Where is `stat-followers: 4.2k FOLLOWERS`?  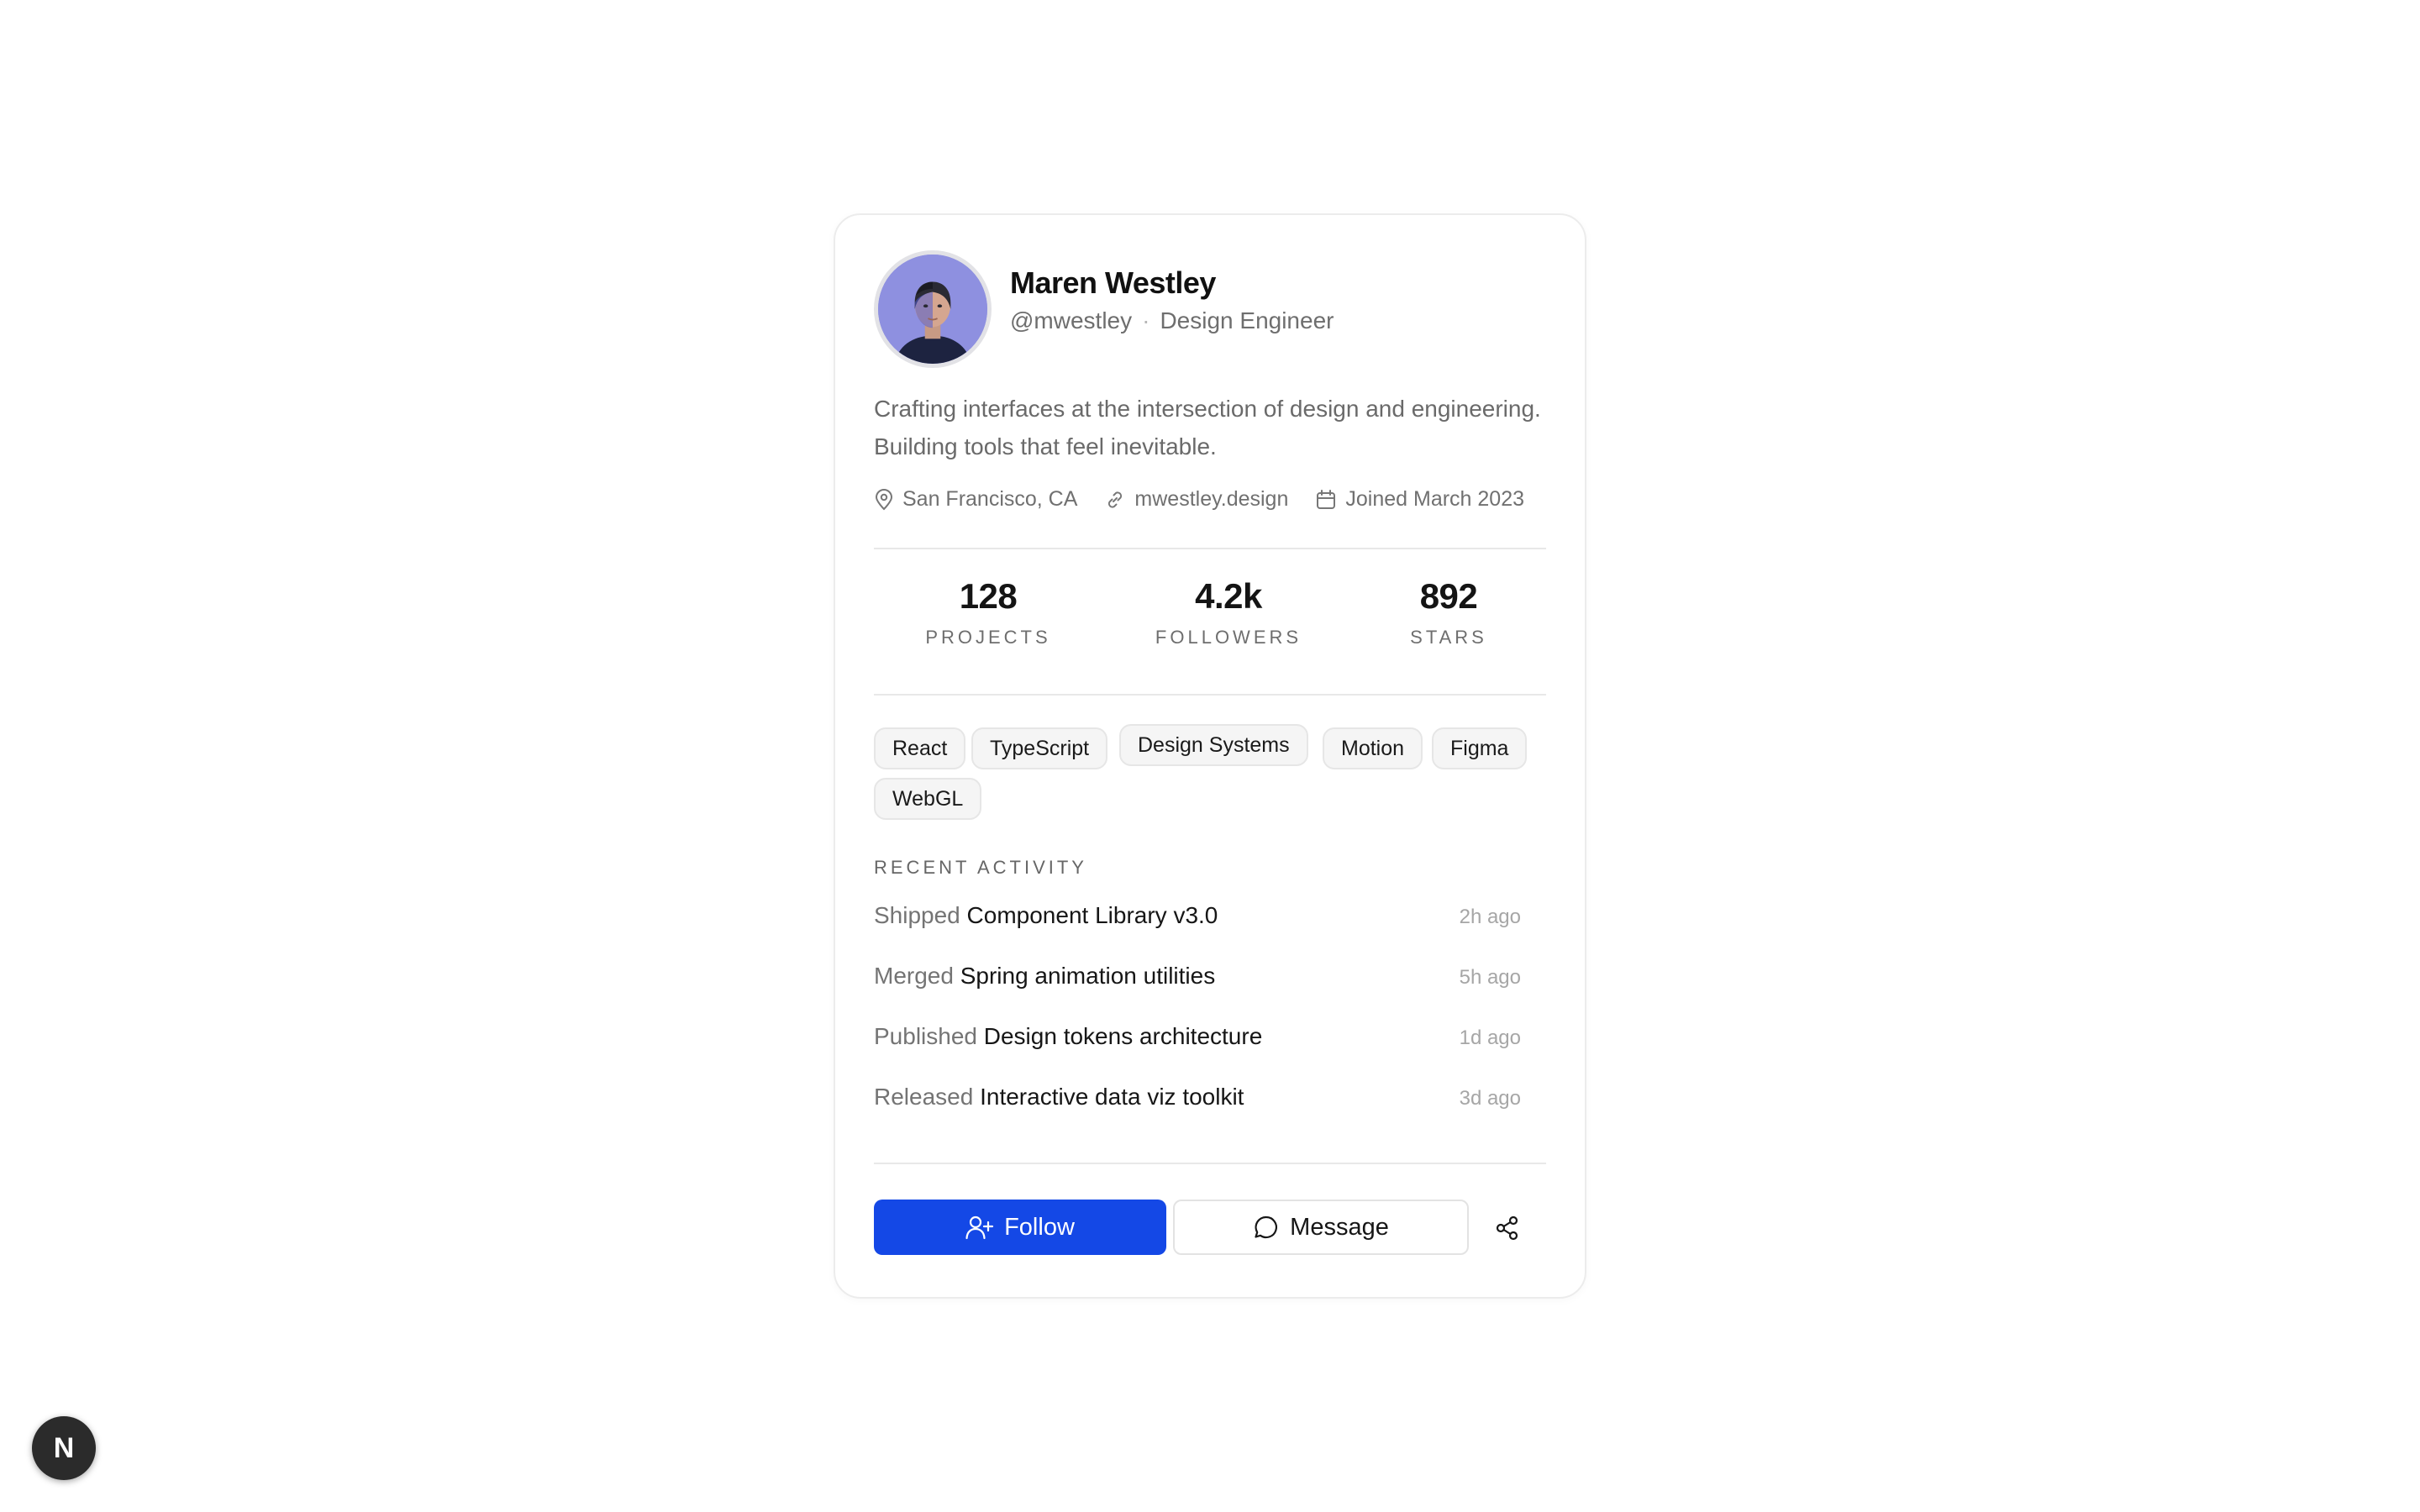 stat-followers: 4.2k FOLLOWERS is located at coordinates (1228, 612).